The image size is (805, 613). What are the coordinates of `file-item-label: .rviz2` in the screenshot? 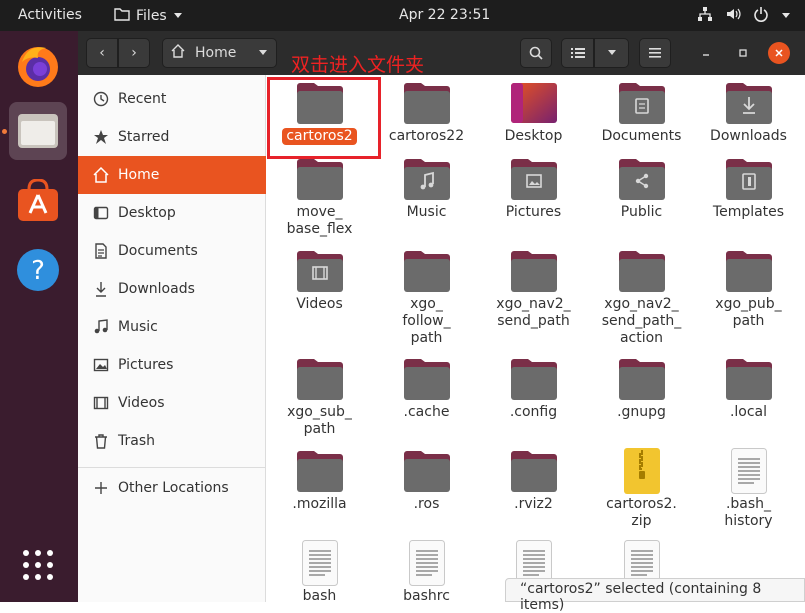 It's located at (533, 504).